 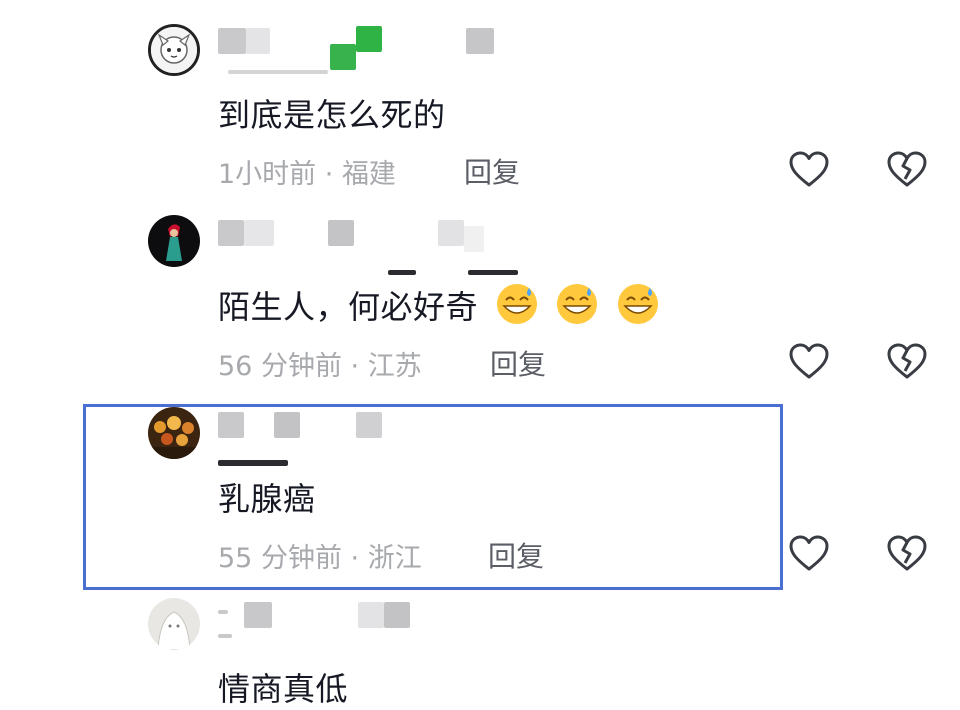 I want to click on comment-meta: 55 分钟前 · 浙江, so click(x=320, y=555).